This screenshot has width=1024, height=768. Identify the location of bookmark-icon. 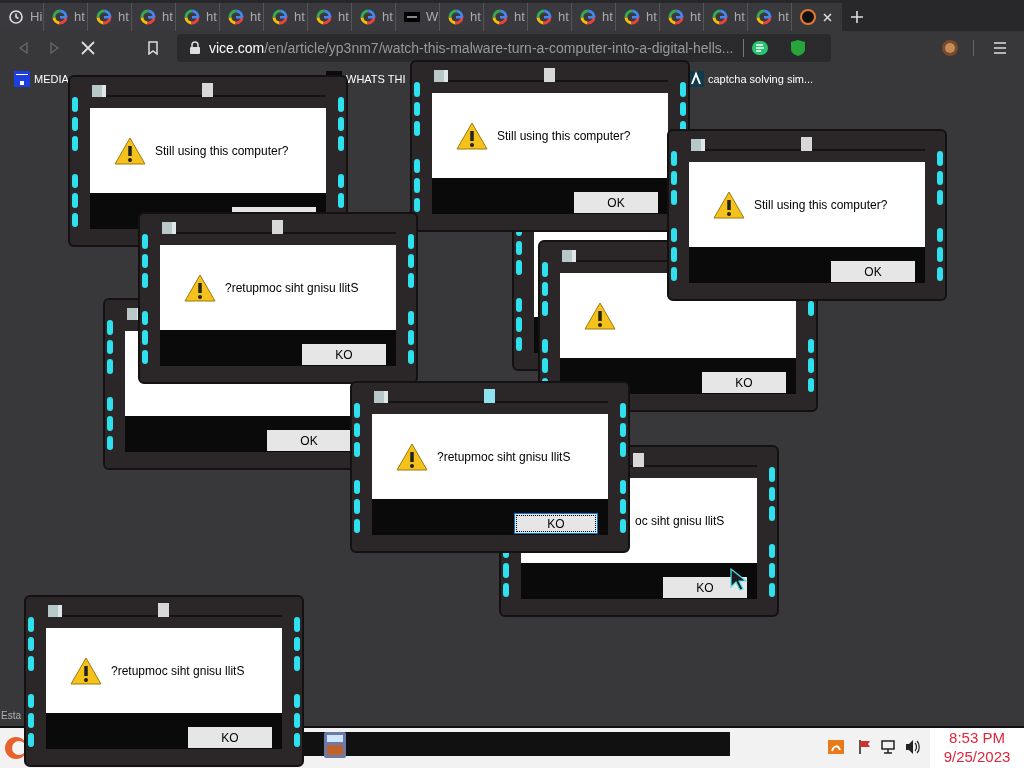
(153, 48).